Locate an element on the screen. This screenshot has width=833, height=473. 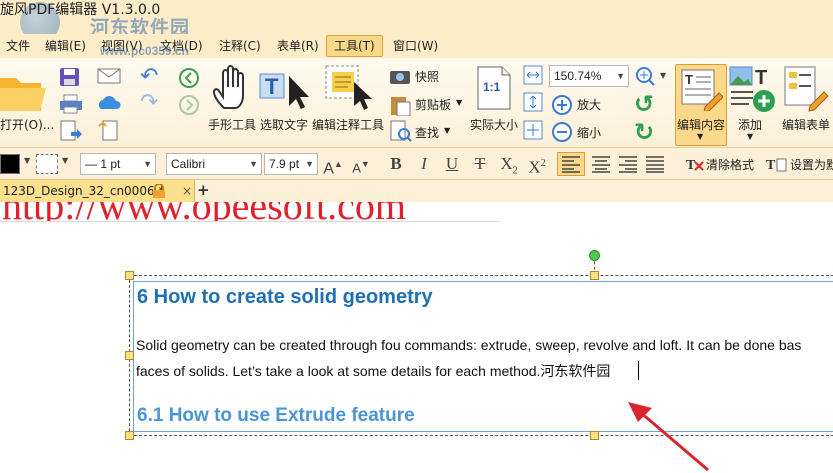
add-content-icon: T is located at coordinates (753, 90).